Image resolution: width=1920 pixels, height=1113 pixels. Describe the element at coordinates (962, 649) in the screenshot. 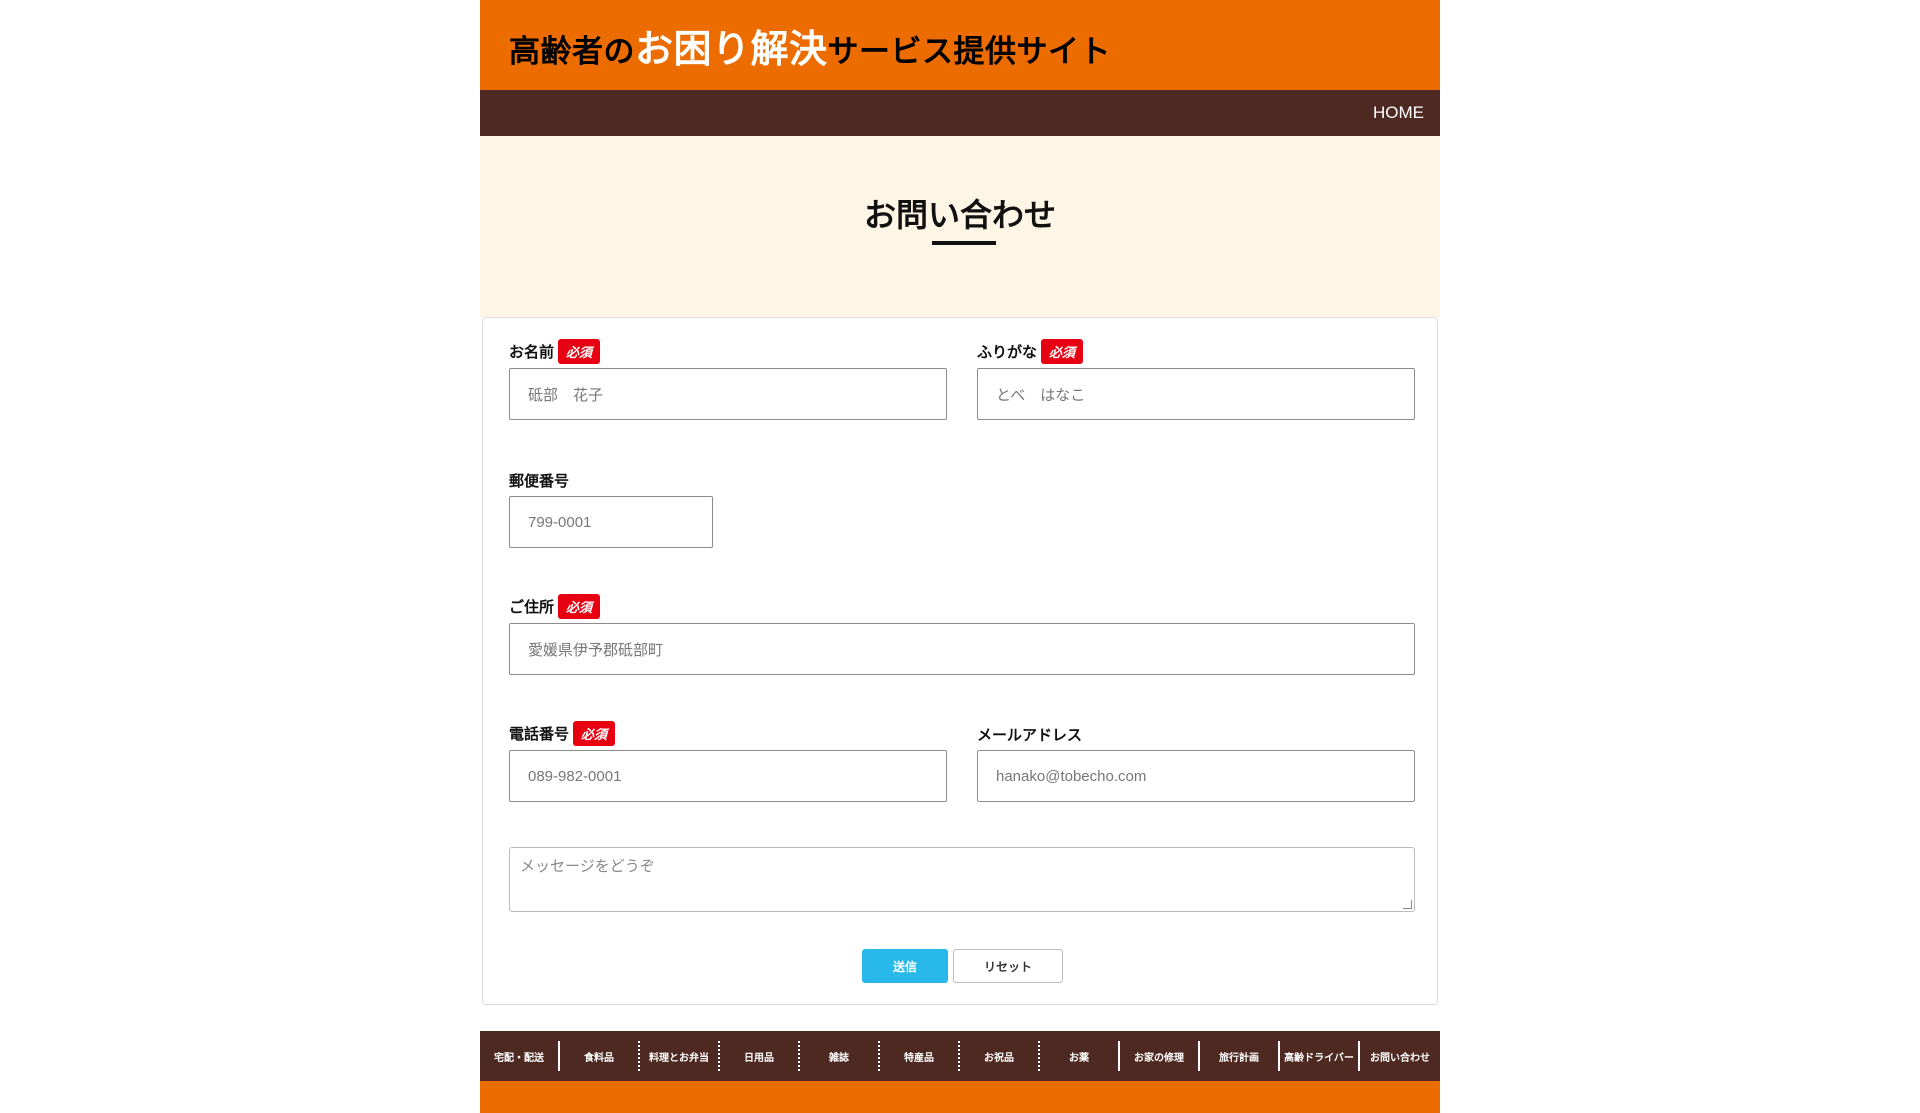

I see `address-input: 愛媛県伊予郡砥部町` at that location.